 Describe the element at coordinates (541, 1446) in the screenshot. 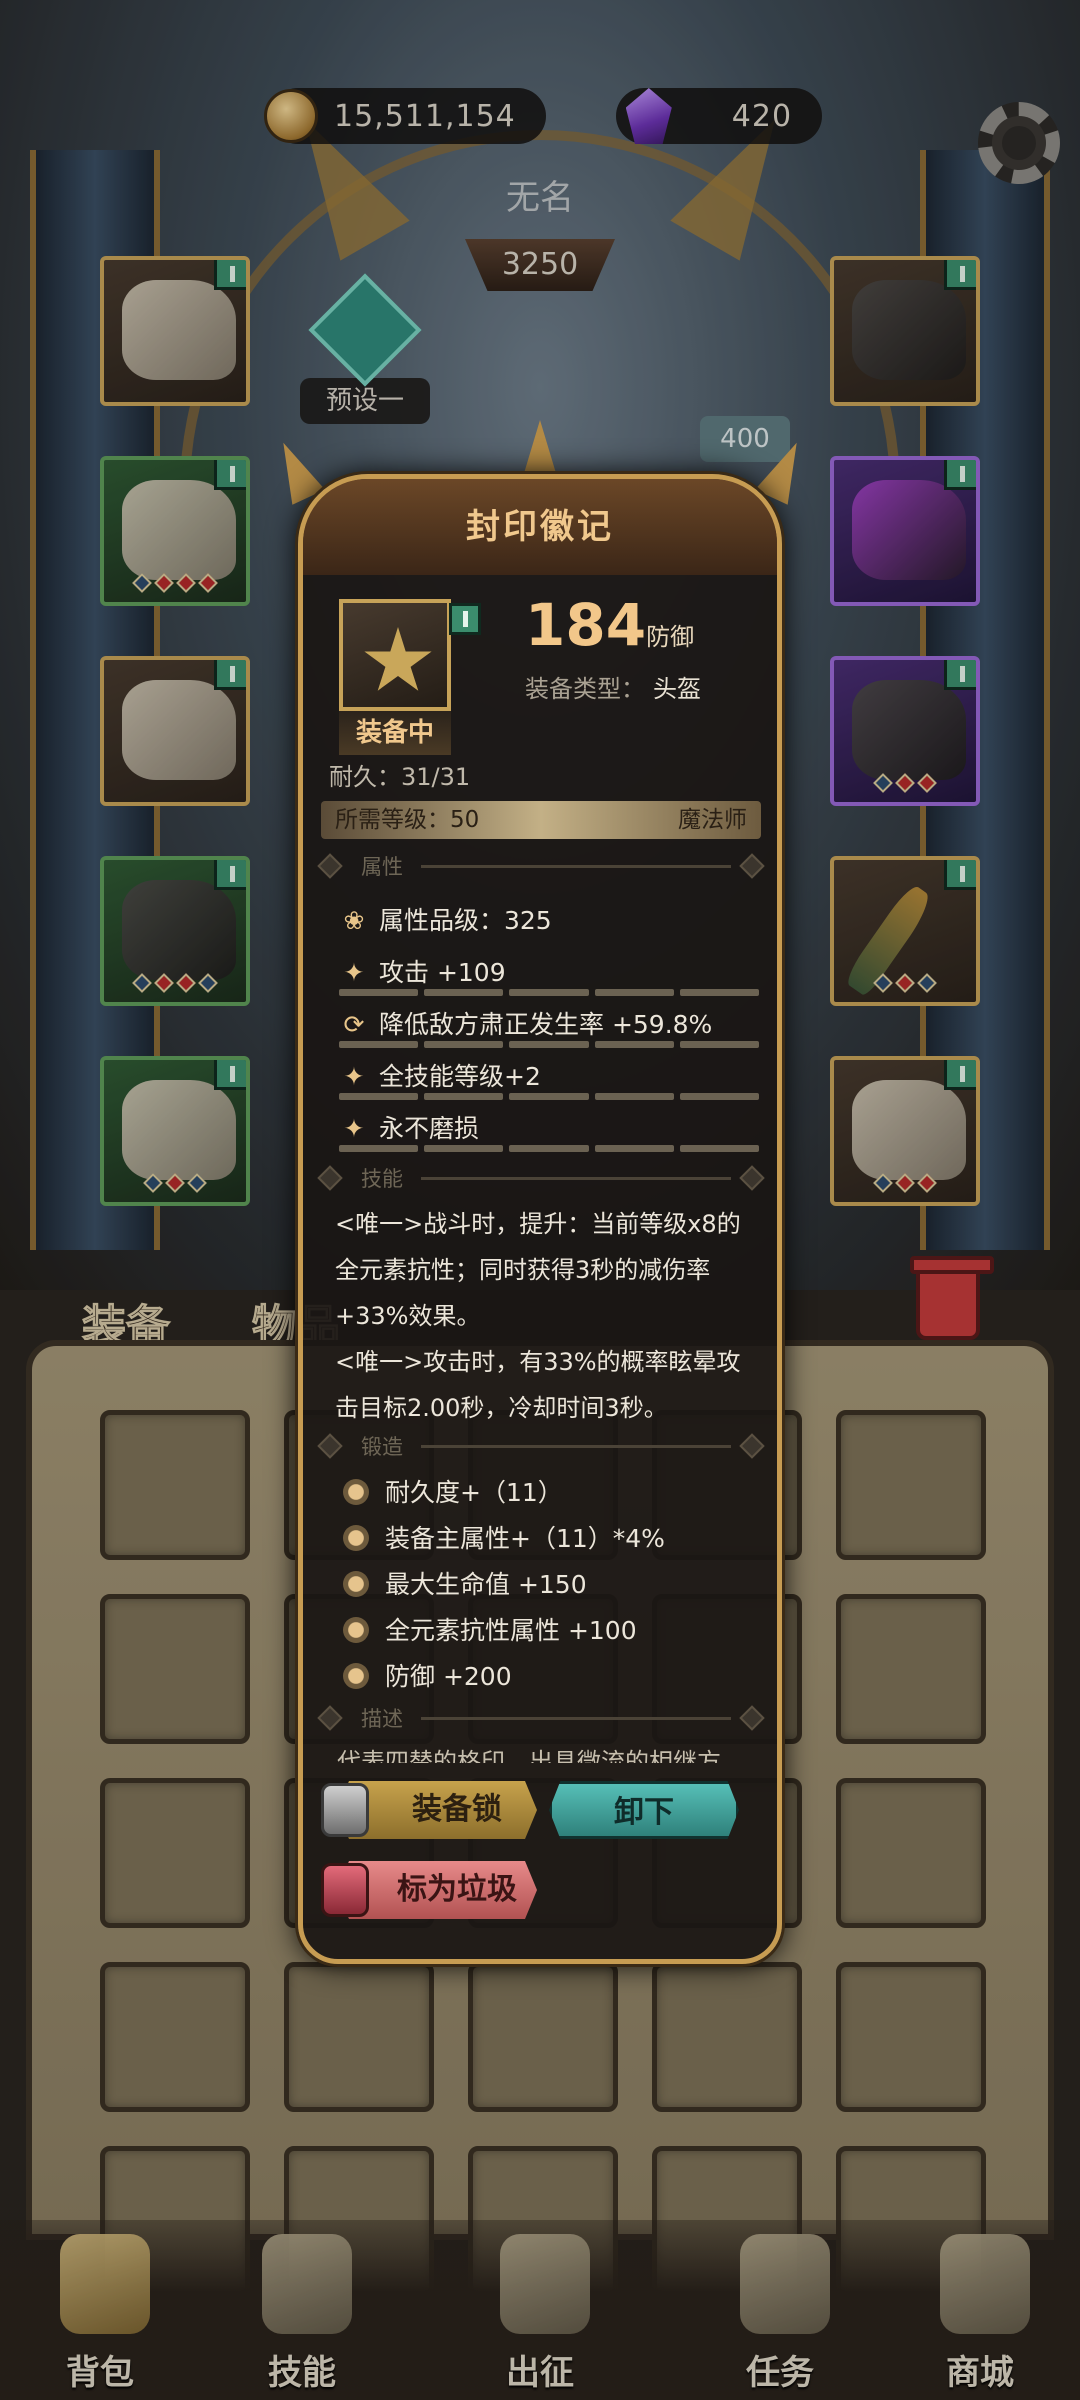

I see `section-forge: 锻造` at that location.